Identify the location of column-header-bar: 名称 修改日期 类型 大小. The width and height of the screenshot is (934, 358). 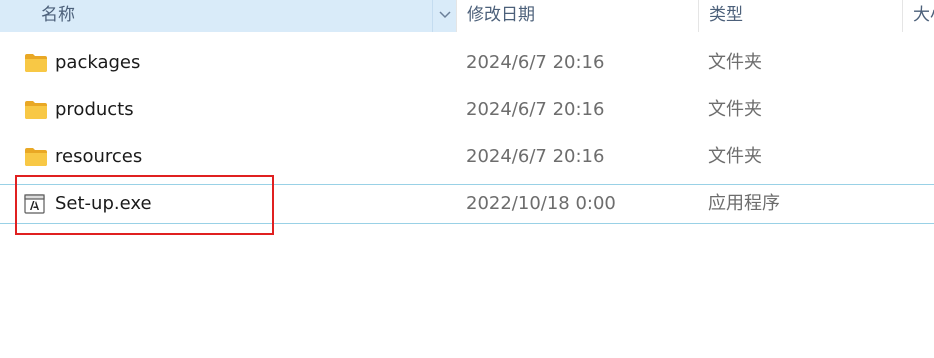
(467, 16).